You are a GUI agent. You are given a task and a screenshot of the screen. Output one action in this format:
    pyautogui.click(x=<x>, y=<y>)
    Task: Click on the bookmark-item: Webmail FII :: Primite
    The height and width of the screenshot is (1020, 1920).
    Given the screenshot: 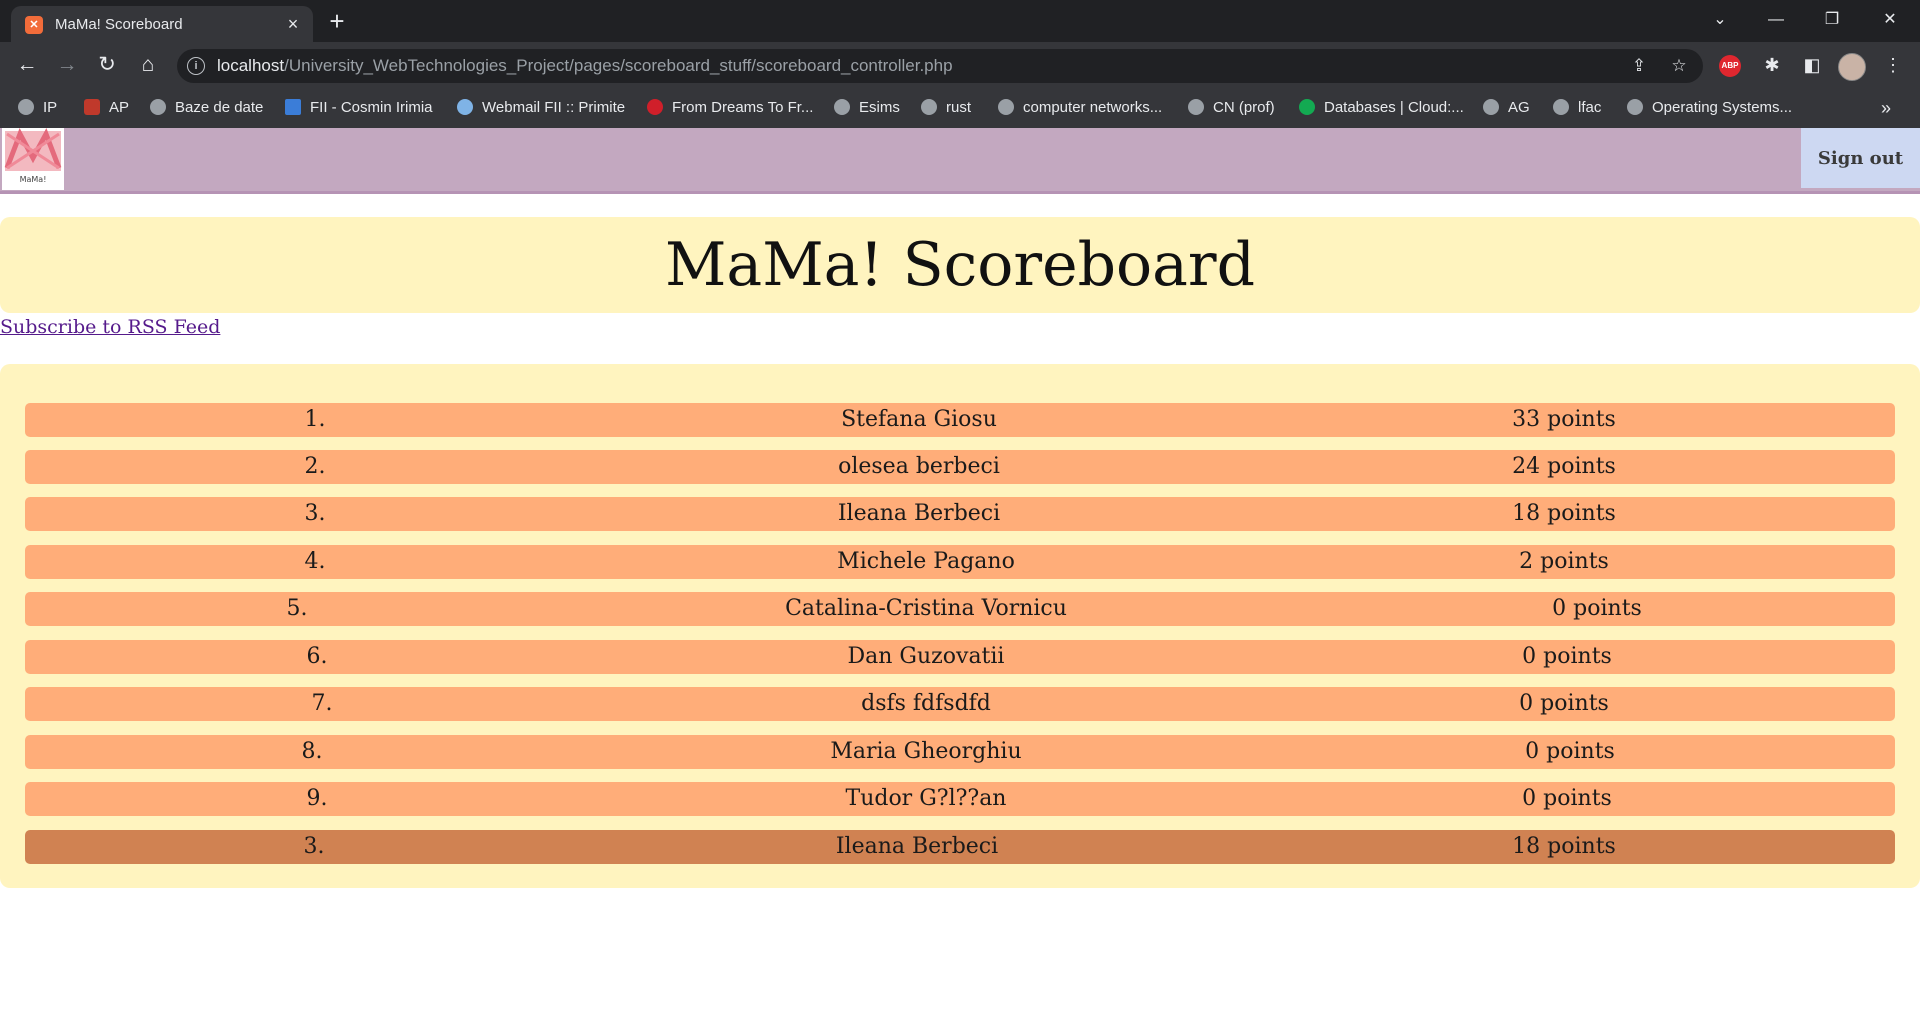 What is the action you would take?
    pyautogui.click(x=541, y=108)
    